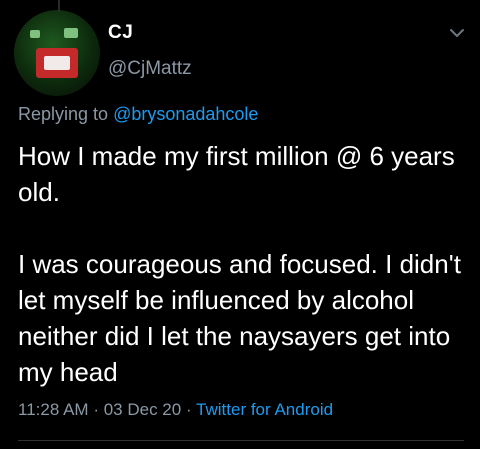 The image size is (480, 449). Describe the element at coordinates (457, 33) in the screenshot. I see `chevron-down-icon` at that location.